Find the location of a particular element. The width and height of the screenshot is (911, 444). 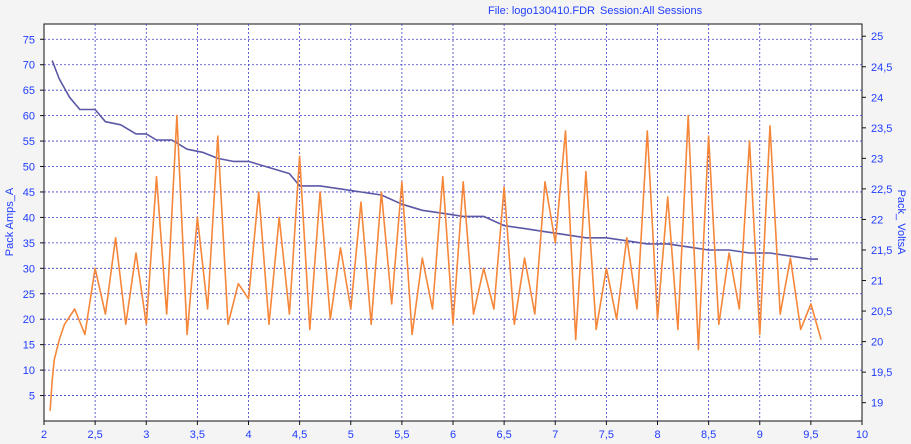

session-label: Session:All Sessions is located at coordinates (651, 11).